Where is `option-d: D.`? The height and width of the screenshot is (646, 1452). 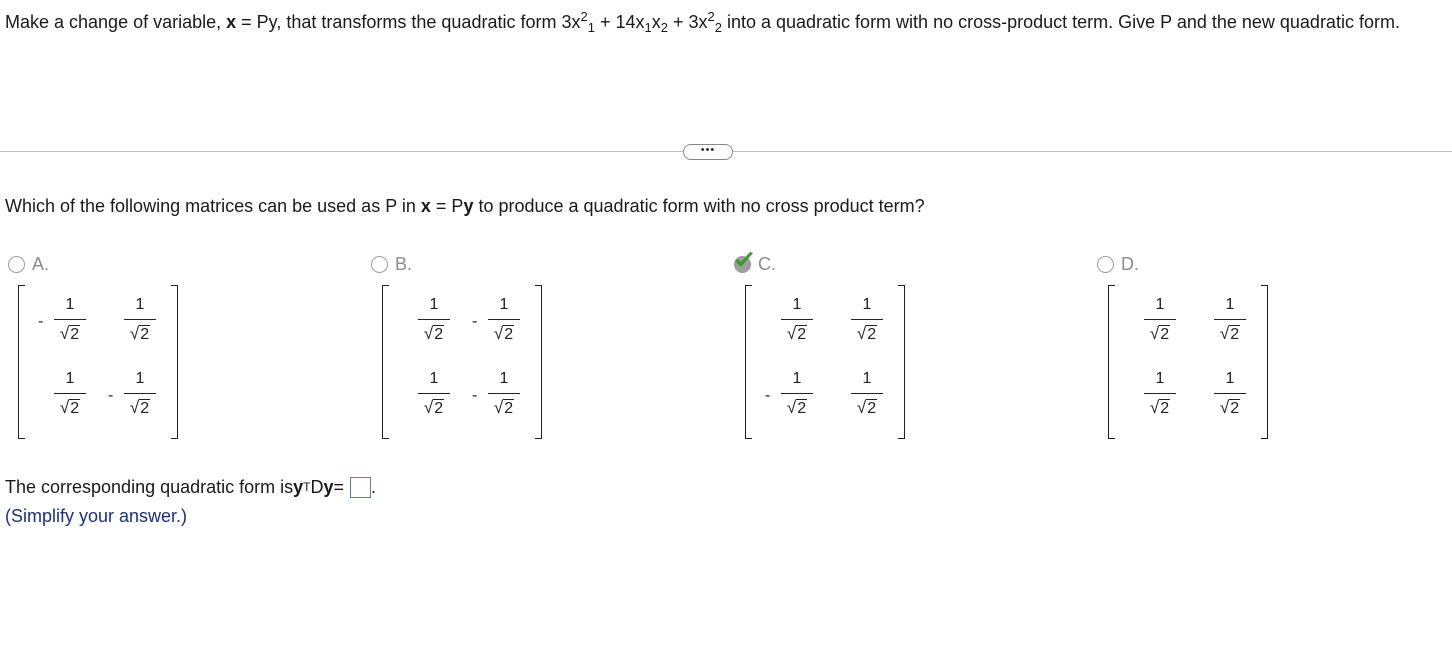 option-d: D. is located at coordinates (1118, 264).